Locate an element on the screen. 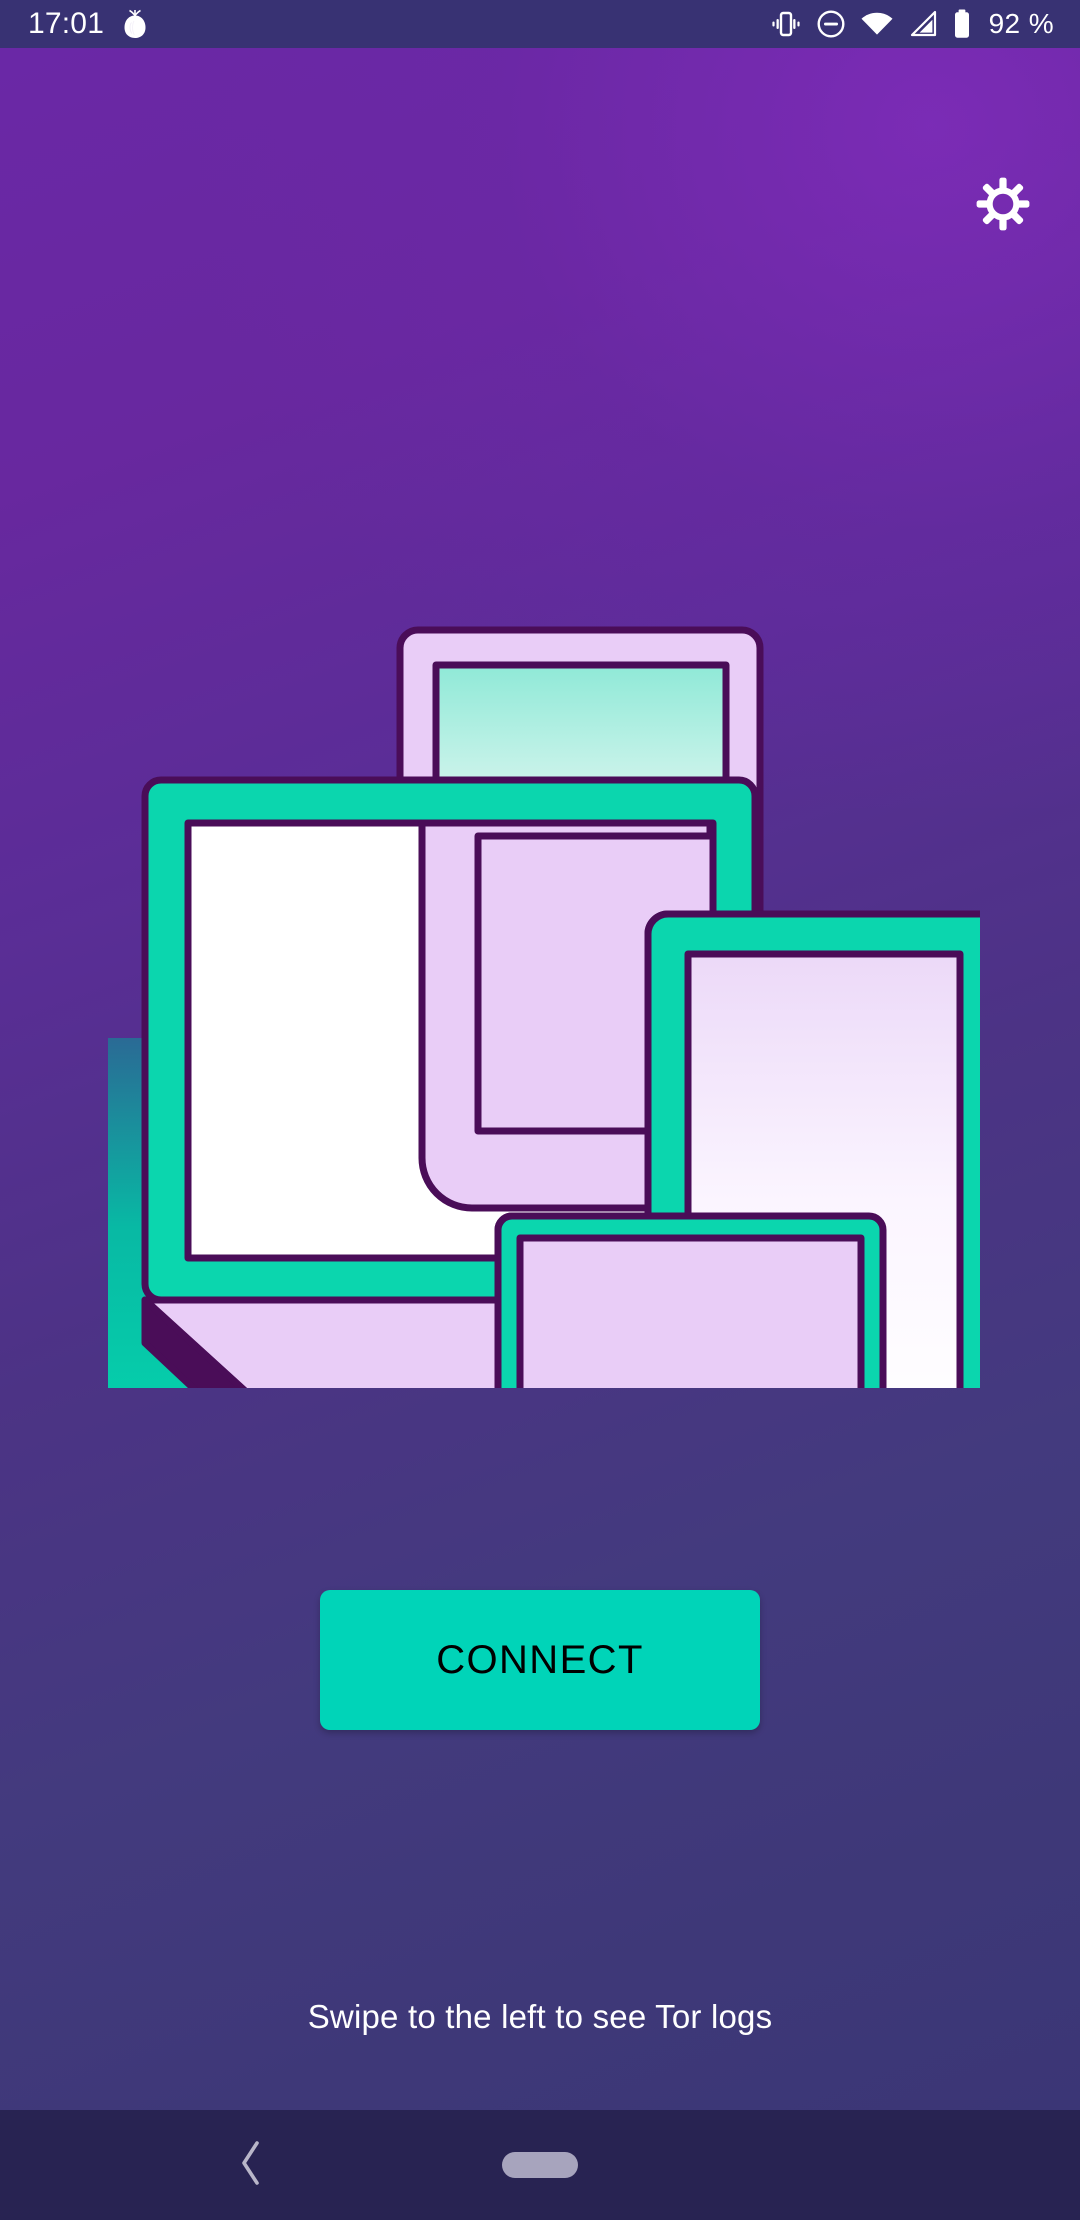 This screenshot has height=2220, width=1080. nav-back-button is located at coordinates (251, 2165).